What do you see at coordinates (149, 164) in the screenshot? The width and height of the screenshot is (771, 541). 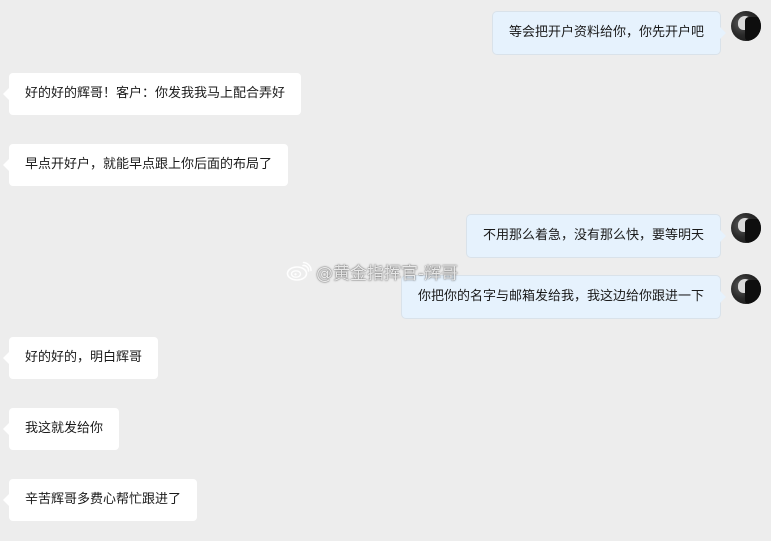 I see `message-text: 早点开好户，就能早点跟上你后面的布局了` at bounding box center [149, 164].